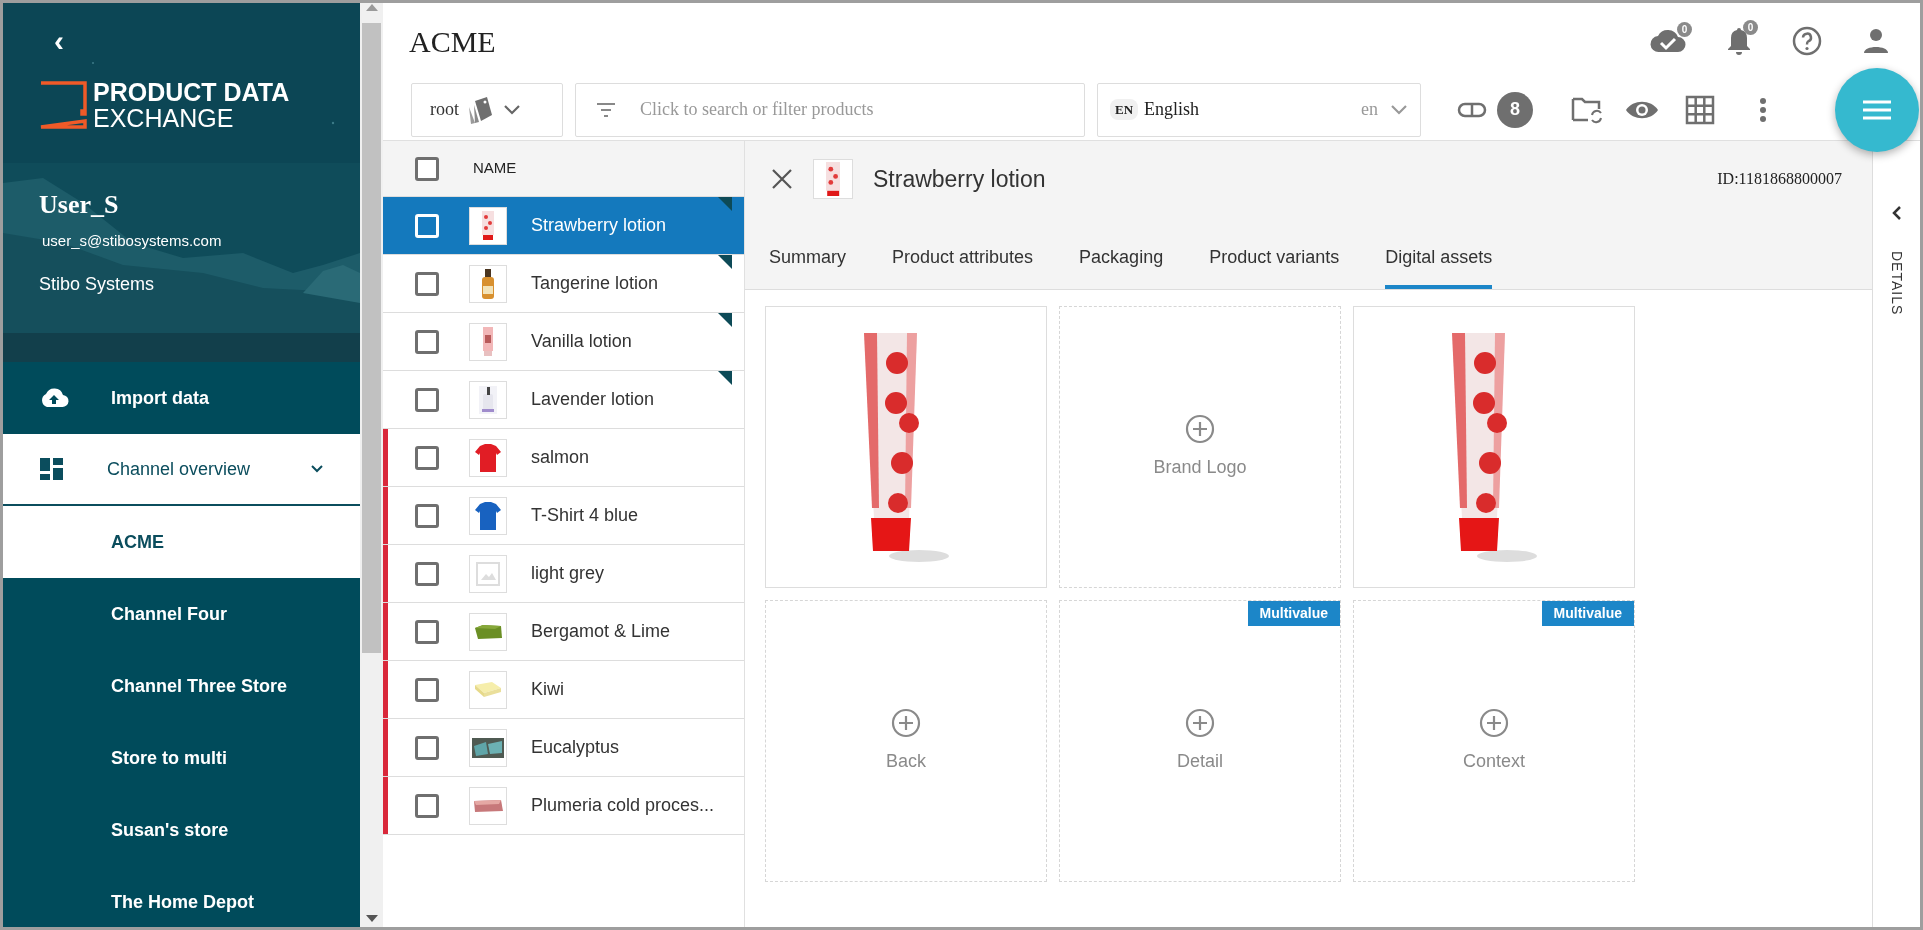 The height and width of the screenshot is (930, 1923). I want to click on tab: Digital assets, so click(1439, 253).